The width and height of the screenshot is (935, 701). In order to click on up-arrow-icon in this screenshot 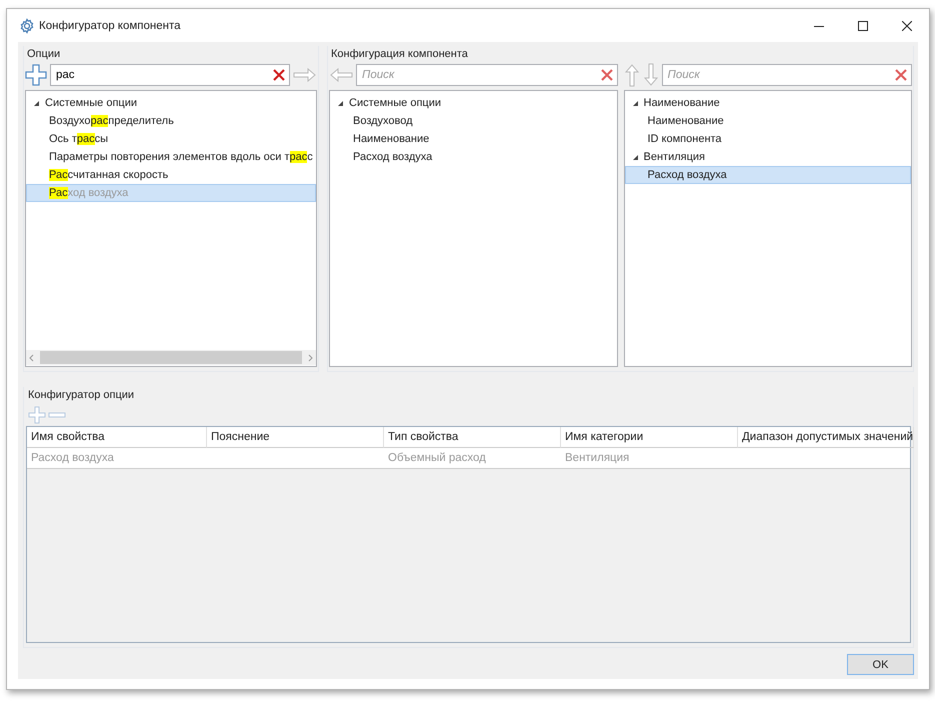, I will do `click(632, 75)`.